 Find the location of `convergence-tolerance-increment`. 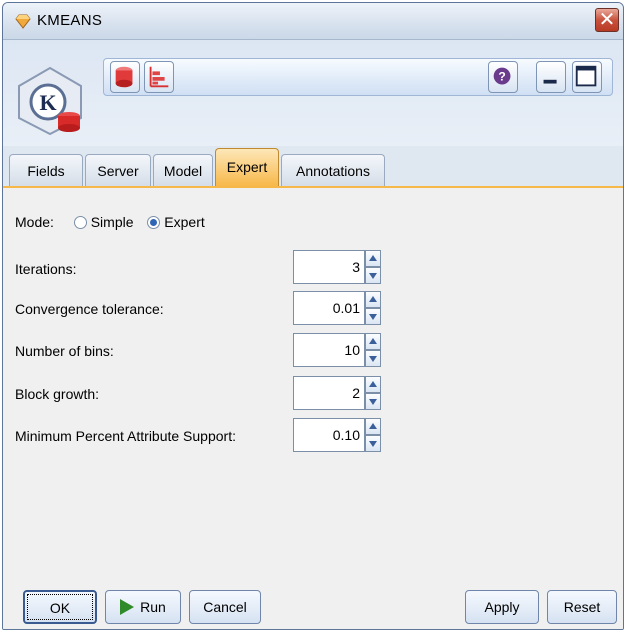

convergence-tolerance-increment is located at coordinates (373, 299).